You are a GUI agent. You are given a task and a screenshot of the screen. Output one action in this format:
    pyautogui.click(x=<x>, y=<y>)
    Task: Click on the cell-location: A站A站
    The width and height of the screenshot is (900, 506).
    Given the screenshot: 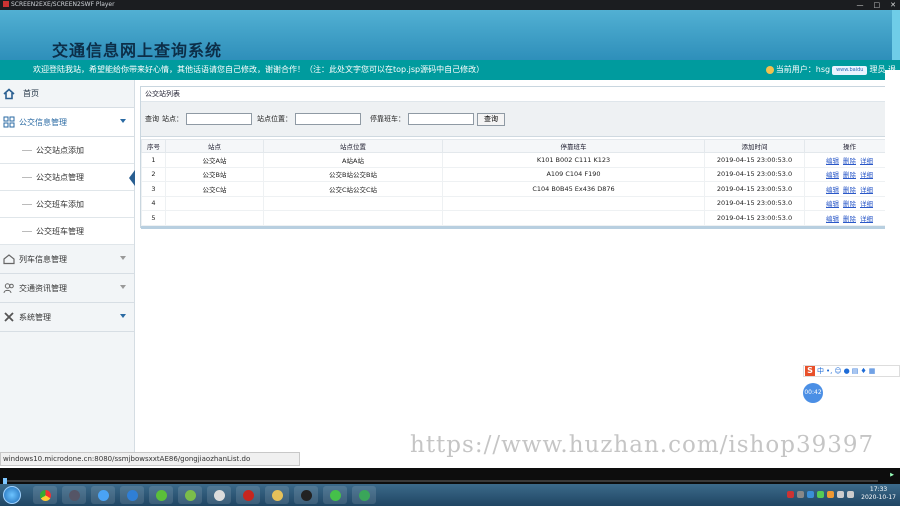 What is the action you would take?
    pyautogui.click(x=353, y=160)
    